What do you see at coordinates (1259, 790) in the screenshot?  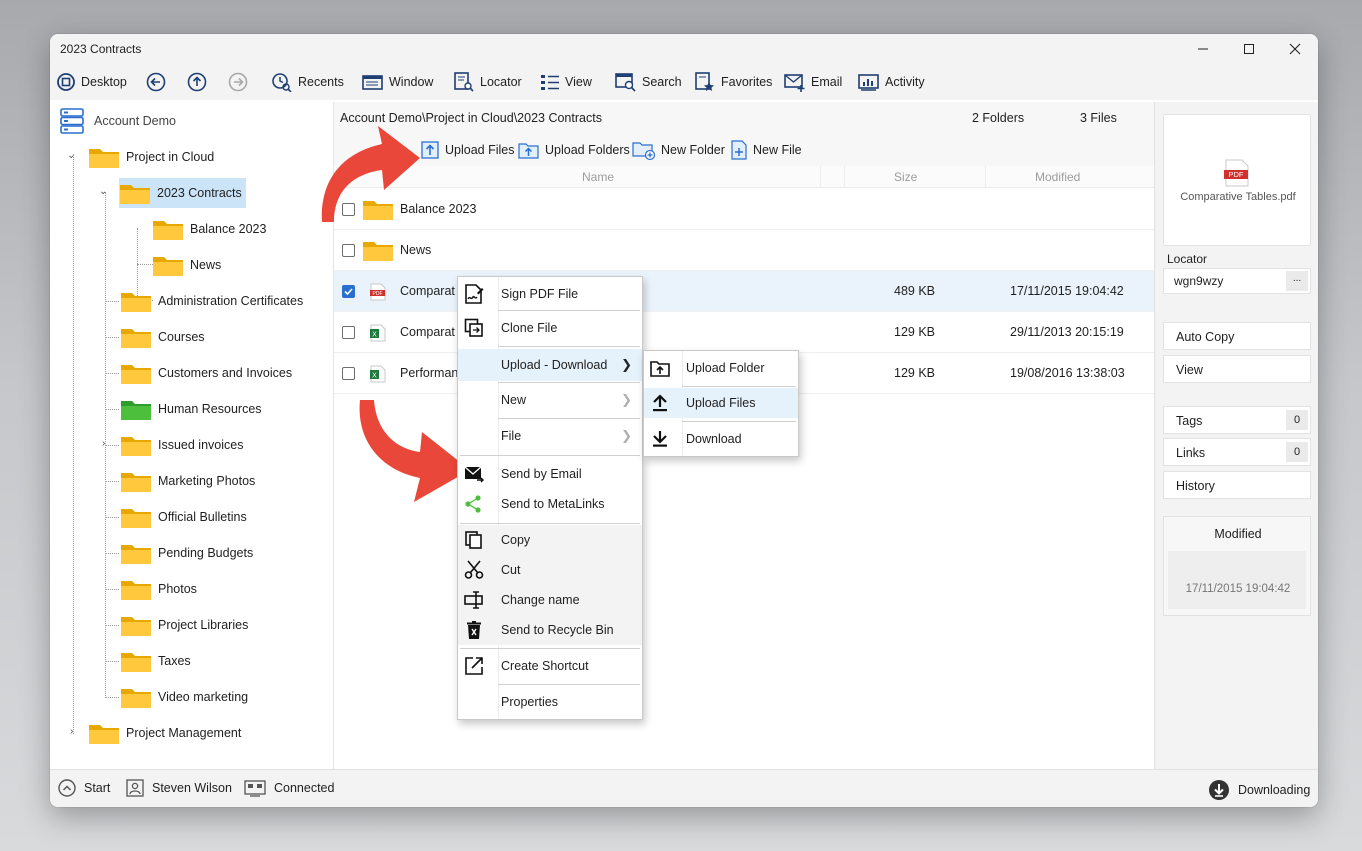 I see `transfer-status: Downloading` at bounding box center [1259, 790].